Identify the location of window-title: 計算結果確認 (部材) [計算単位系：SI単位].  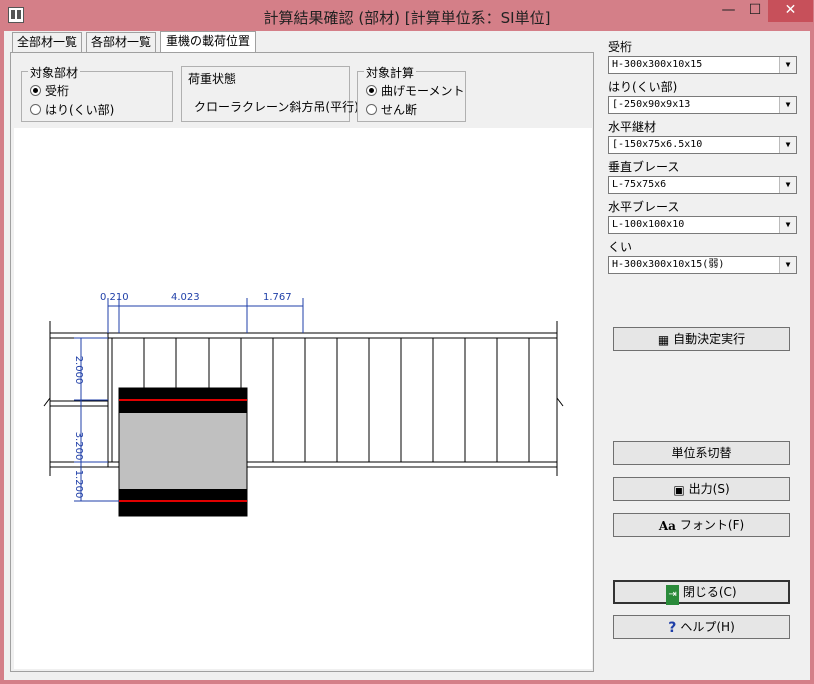
(407, 18).